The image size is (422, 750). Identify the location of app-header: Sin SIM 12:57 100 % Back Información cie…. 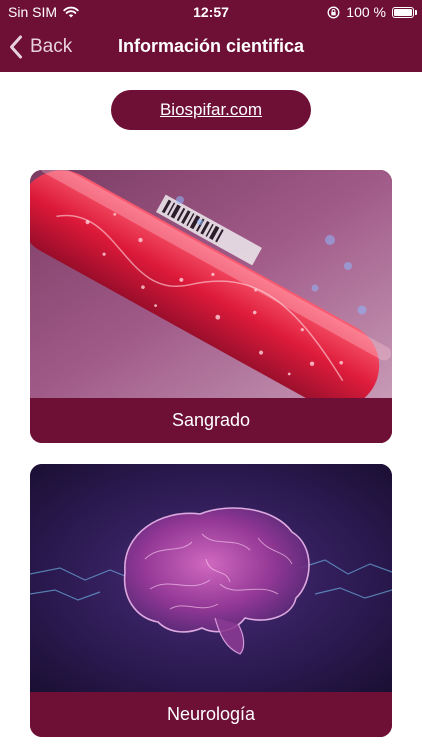
(211, 36).